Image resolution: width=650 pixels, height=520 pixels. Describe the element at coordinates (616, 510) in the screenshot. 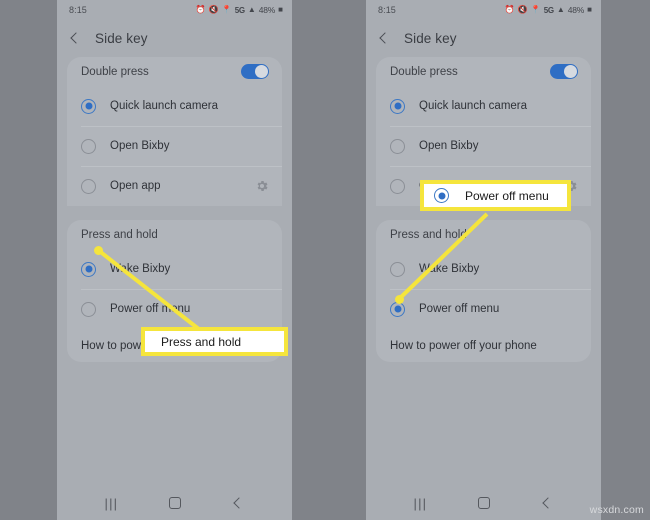

I see `watermark: wsxdn.com` at that location.